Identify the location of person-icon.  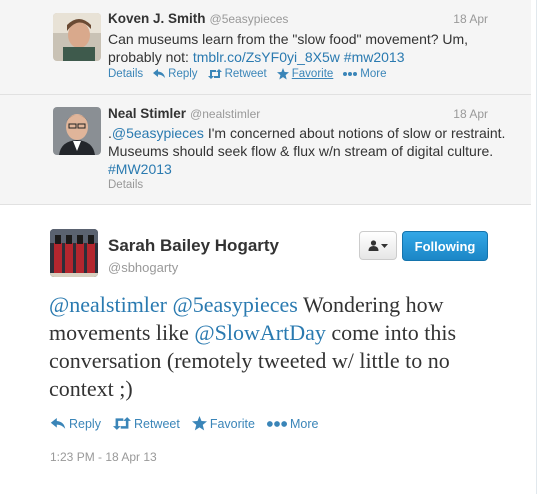
(373, 245).